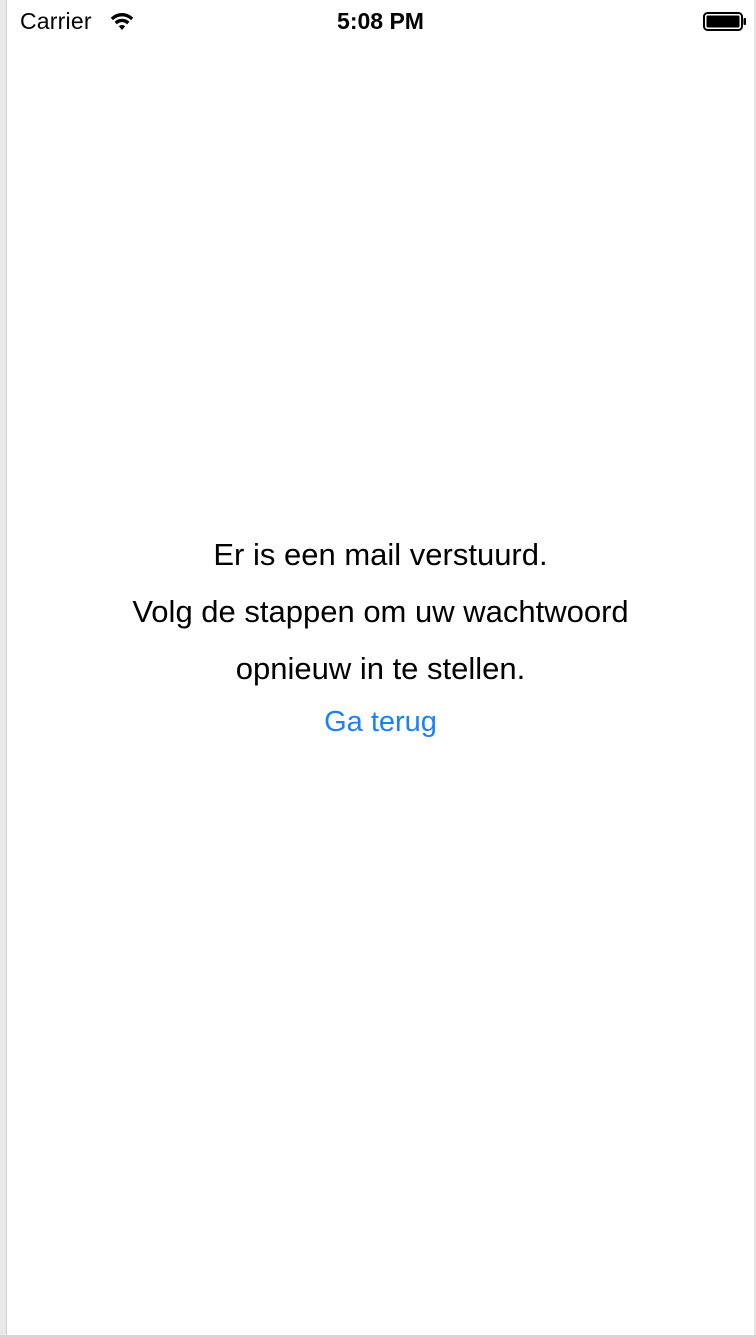 The height and width of the screenshot is (1338, 756). I want to click on clock-time: 5:08 PM, so click(380, 21).